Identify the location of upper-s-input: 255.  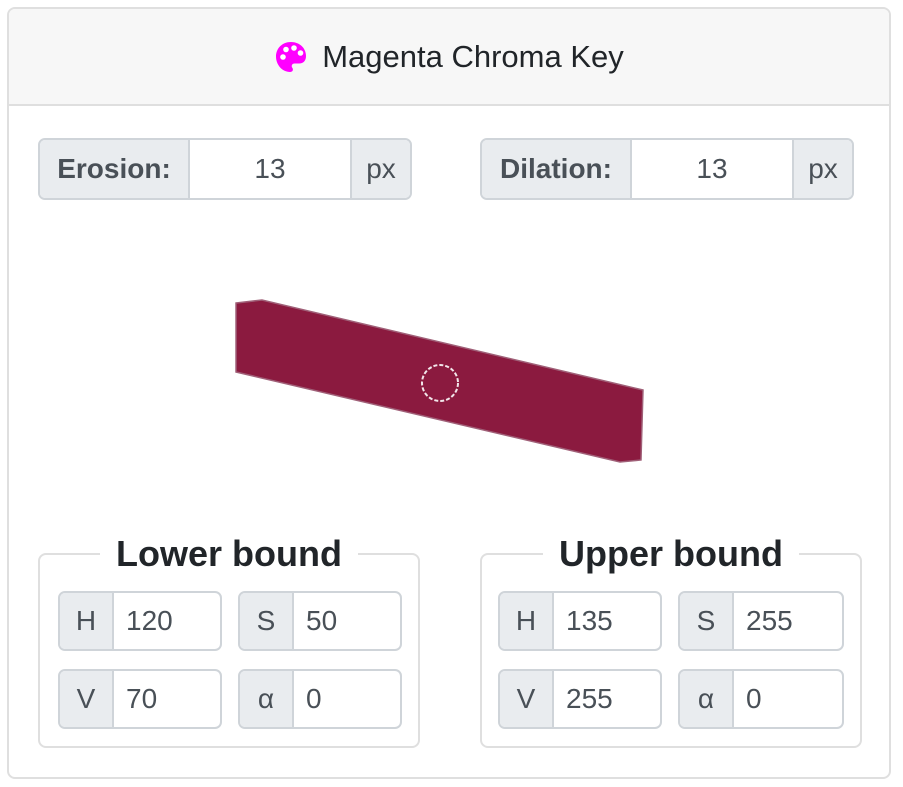
(788, 621).